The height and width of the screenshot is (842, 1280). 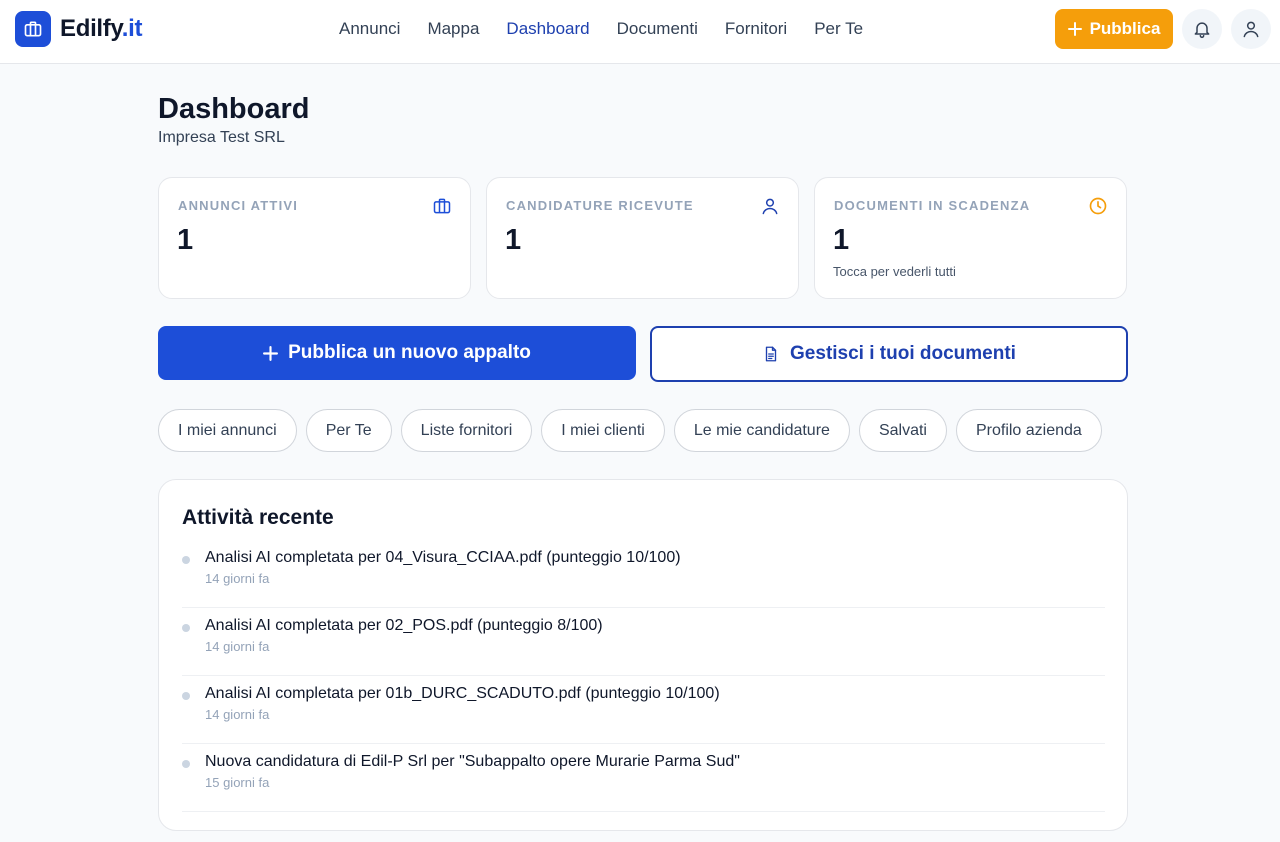 I want to click on publish-button: Pubblica, so click(x=1114, y=29).